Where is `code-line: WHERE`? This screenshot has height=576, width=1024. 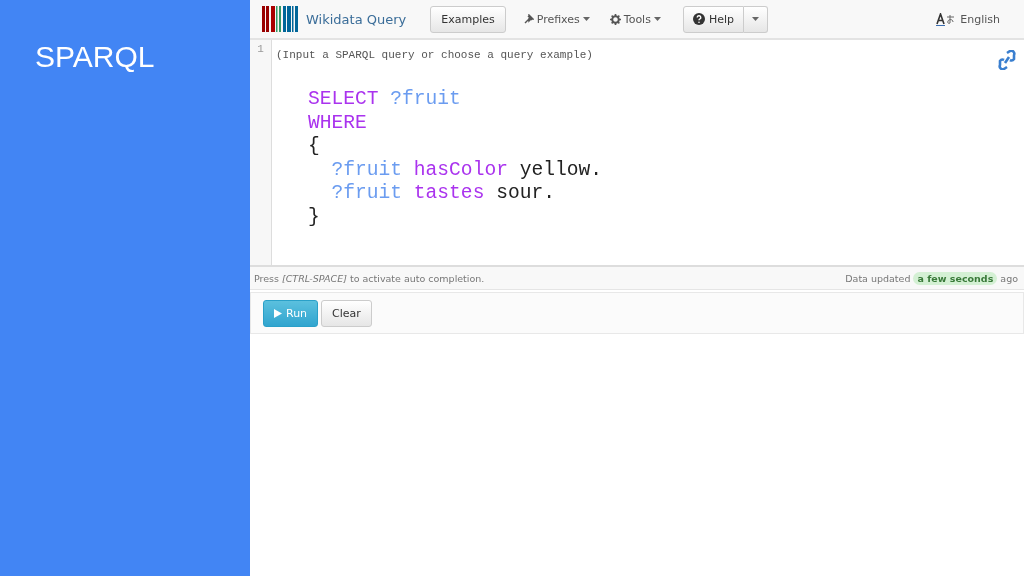
code-line: WHERE is located at coordinates (337, 123).